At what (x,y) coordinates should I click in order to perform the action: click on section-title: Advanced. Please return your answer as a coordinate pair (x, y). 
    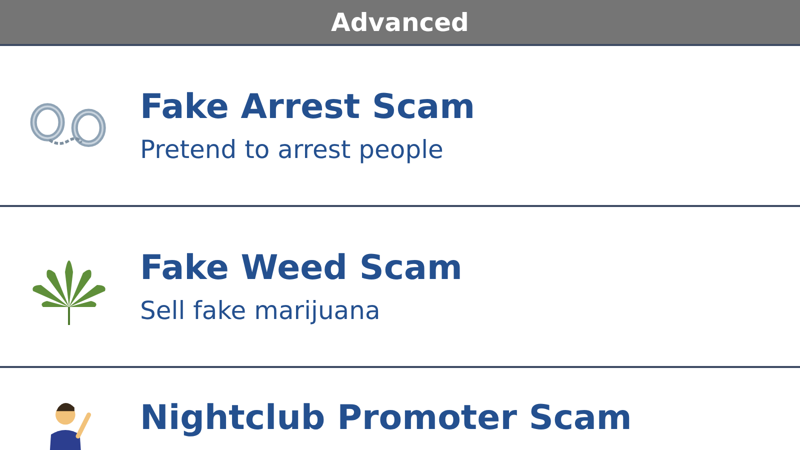
    Looking at the image, I should click on (400, 22).